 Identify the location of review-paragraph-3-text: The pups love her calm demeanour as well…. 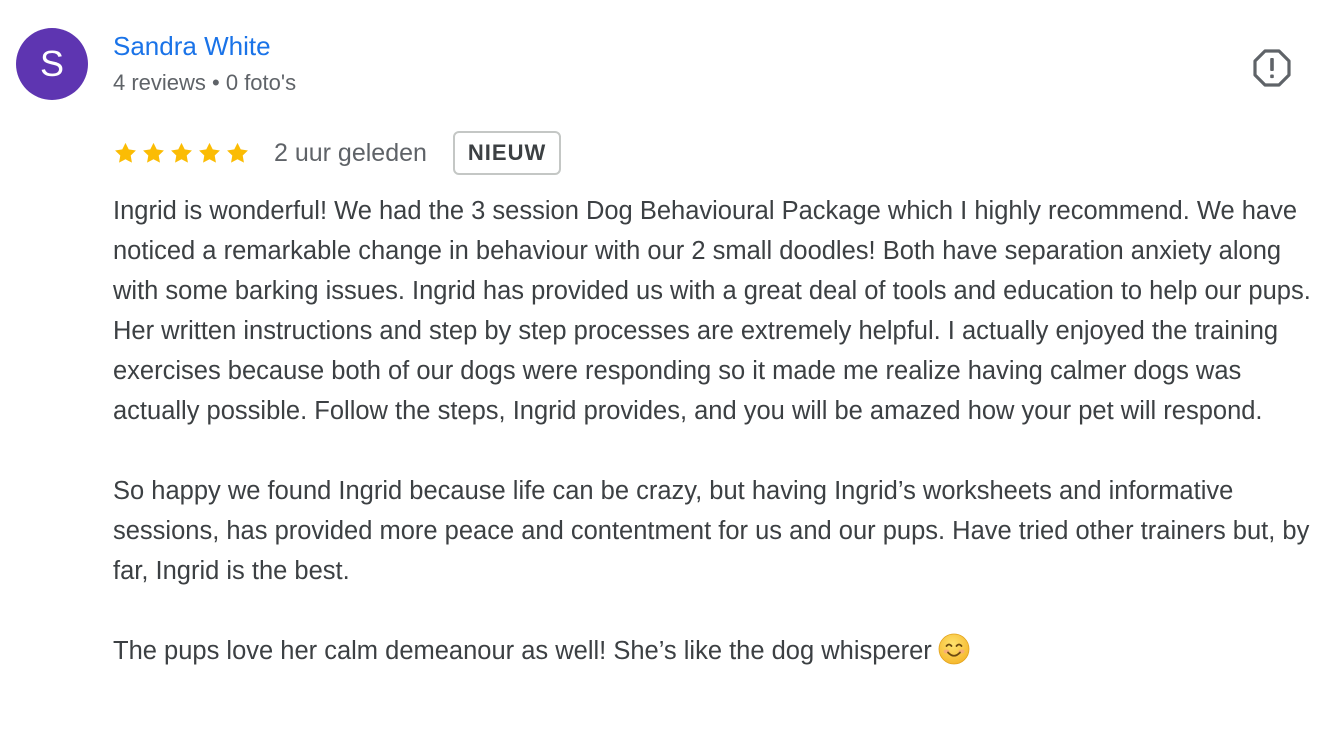
(522, 651).